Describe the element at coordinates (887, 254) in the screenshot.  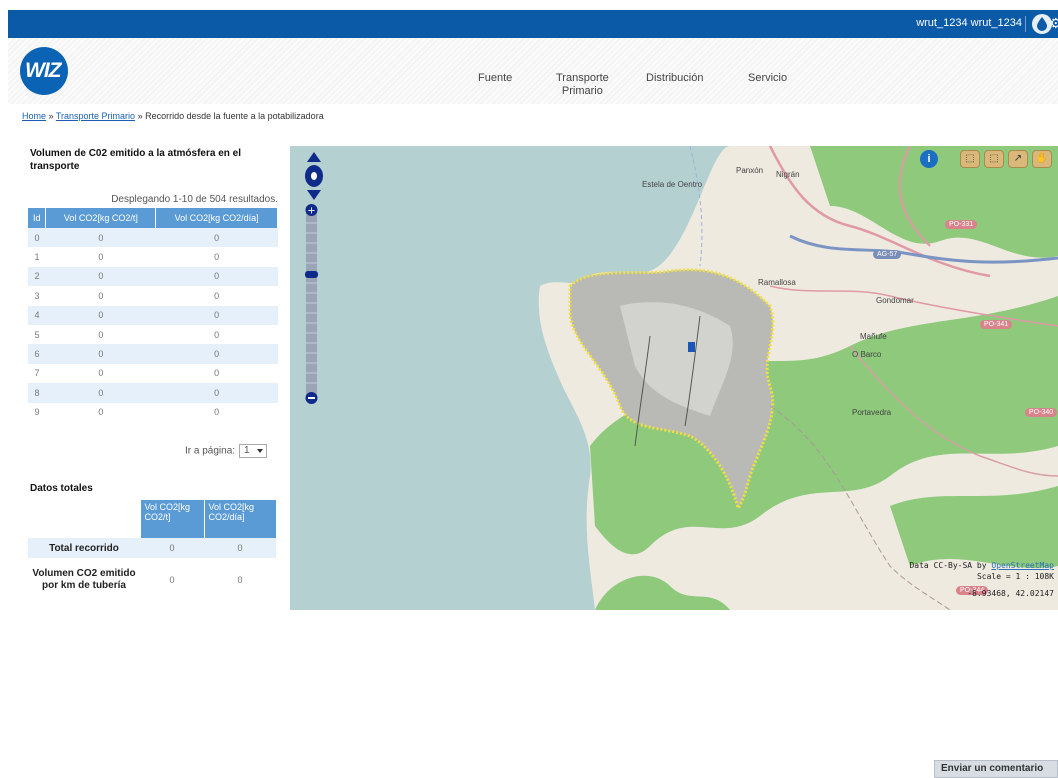
I see `road-shield: AG-57` at that location.